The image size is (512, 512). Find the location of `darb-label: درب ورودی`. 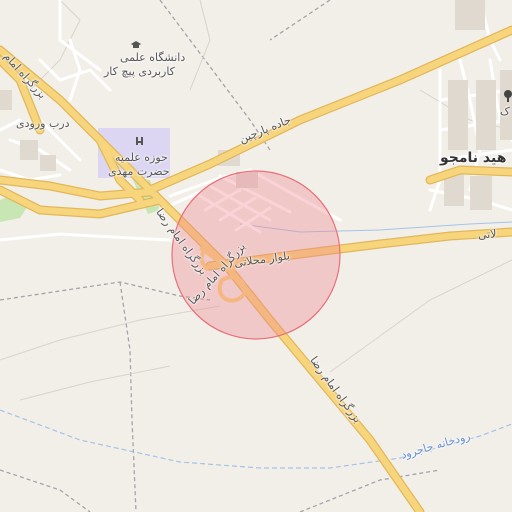

darb-label: درب ورودی is located at coordinates (43, 123).